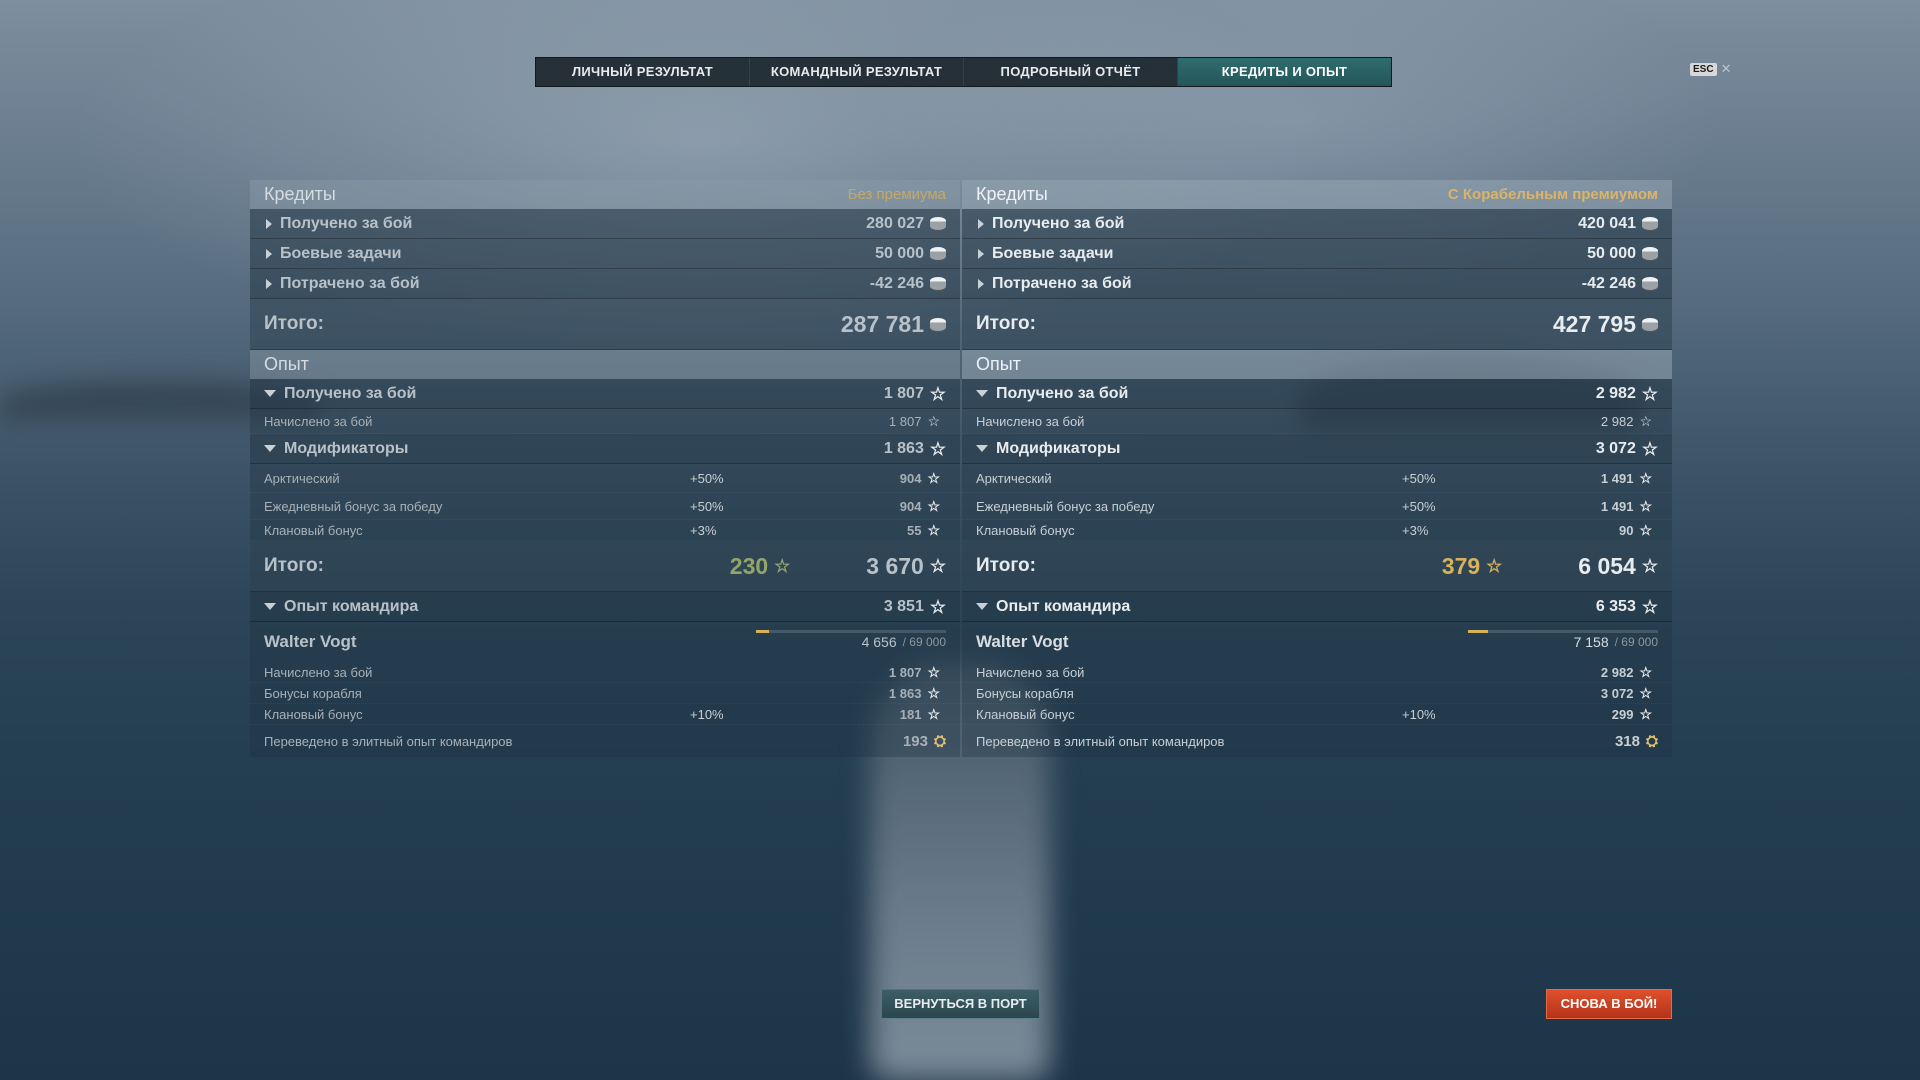 This screenshot has width=1920, height=1080. What do you see at coordinates (1317, 194) in the screenshot?
I see `credits-header: Кредиты С Корабельным премиумом` at bounding box center [1317, 194].